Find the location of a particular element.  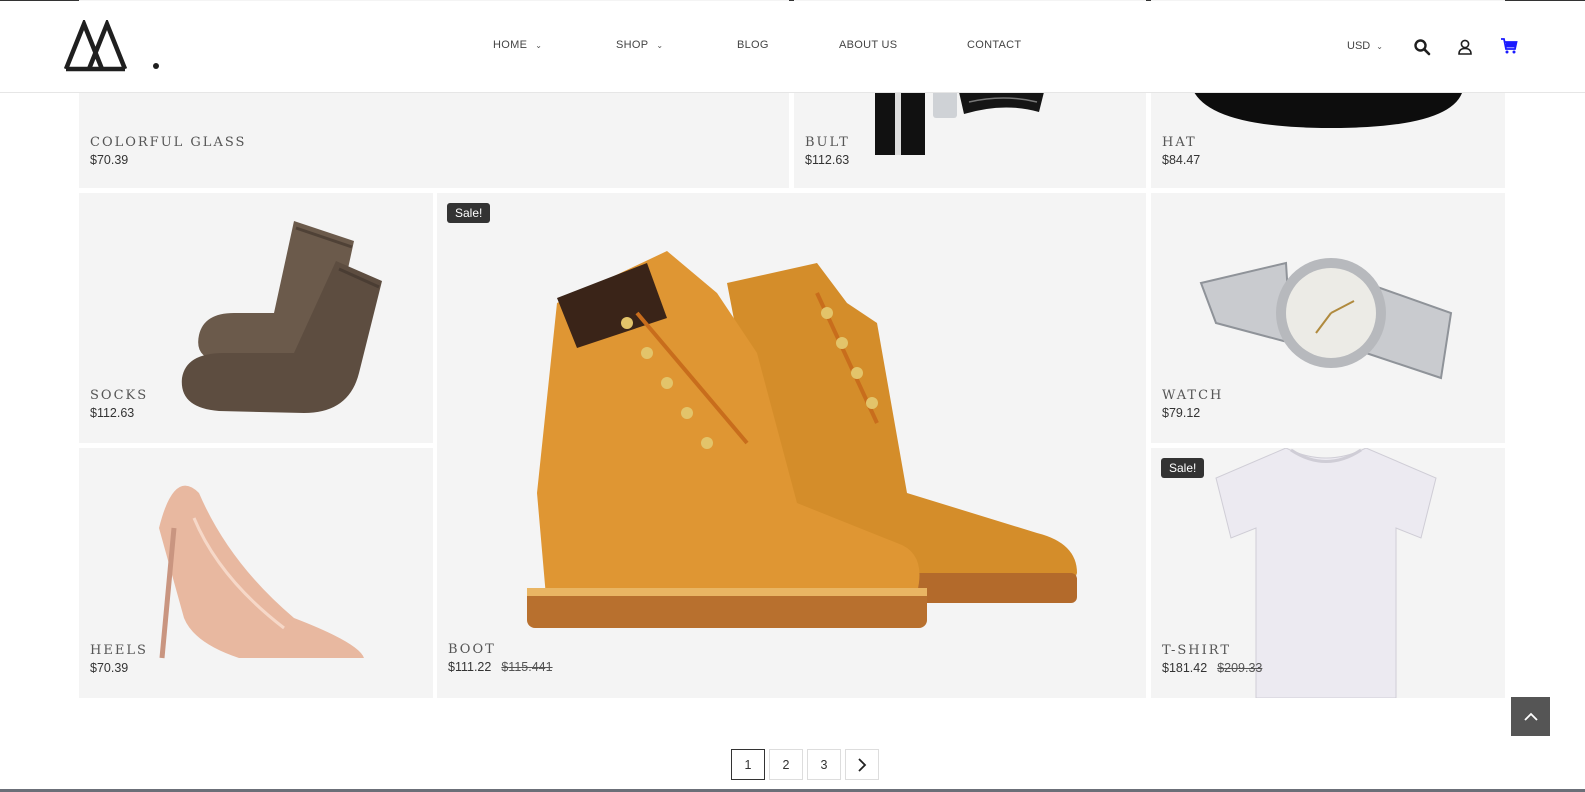

nav-label: ABOUT US is located at coordinates (868, 45).